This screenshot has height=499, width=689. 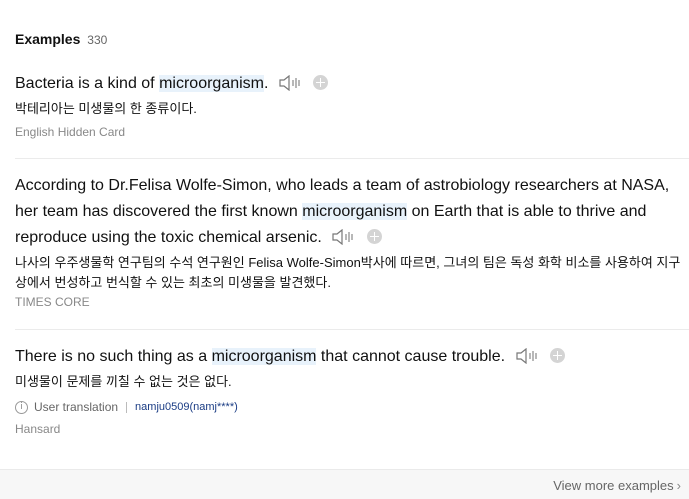 I want to click on translation-meta: i User translation namju0509(namj****), so click(x=352, y=407).